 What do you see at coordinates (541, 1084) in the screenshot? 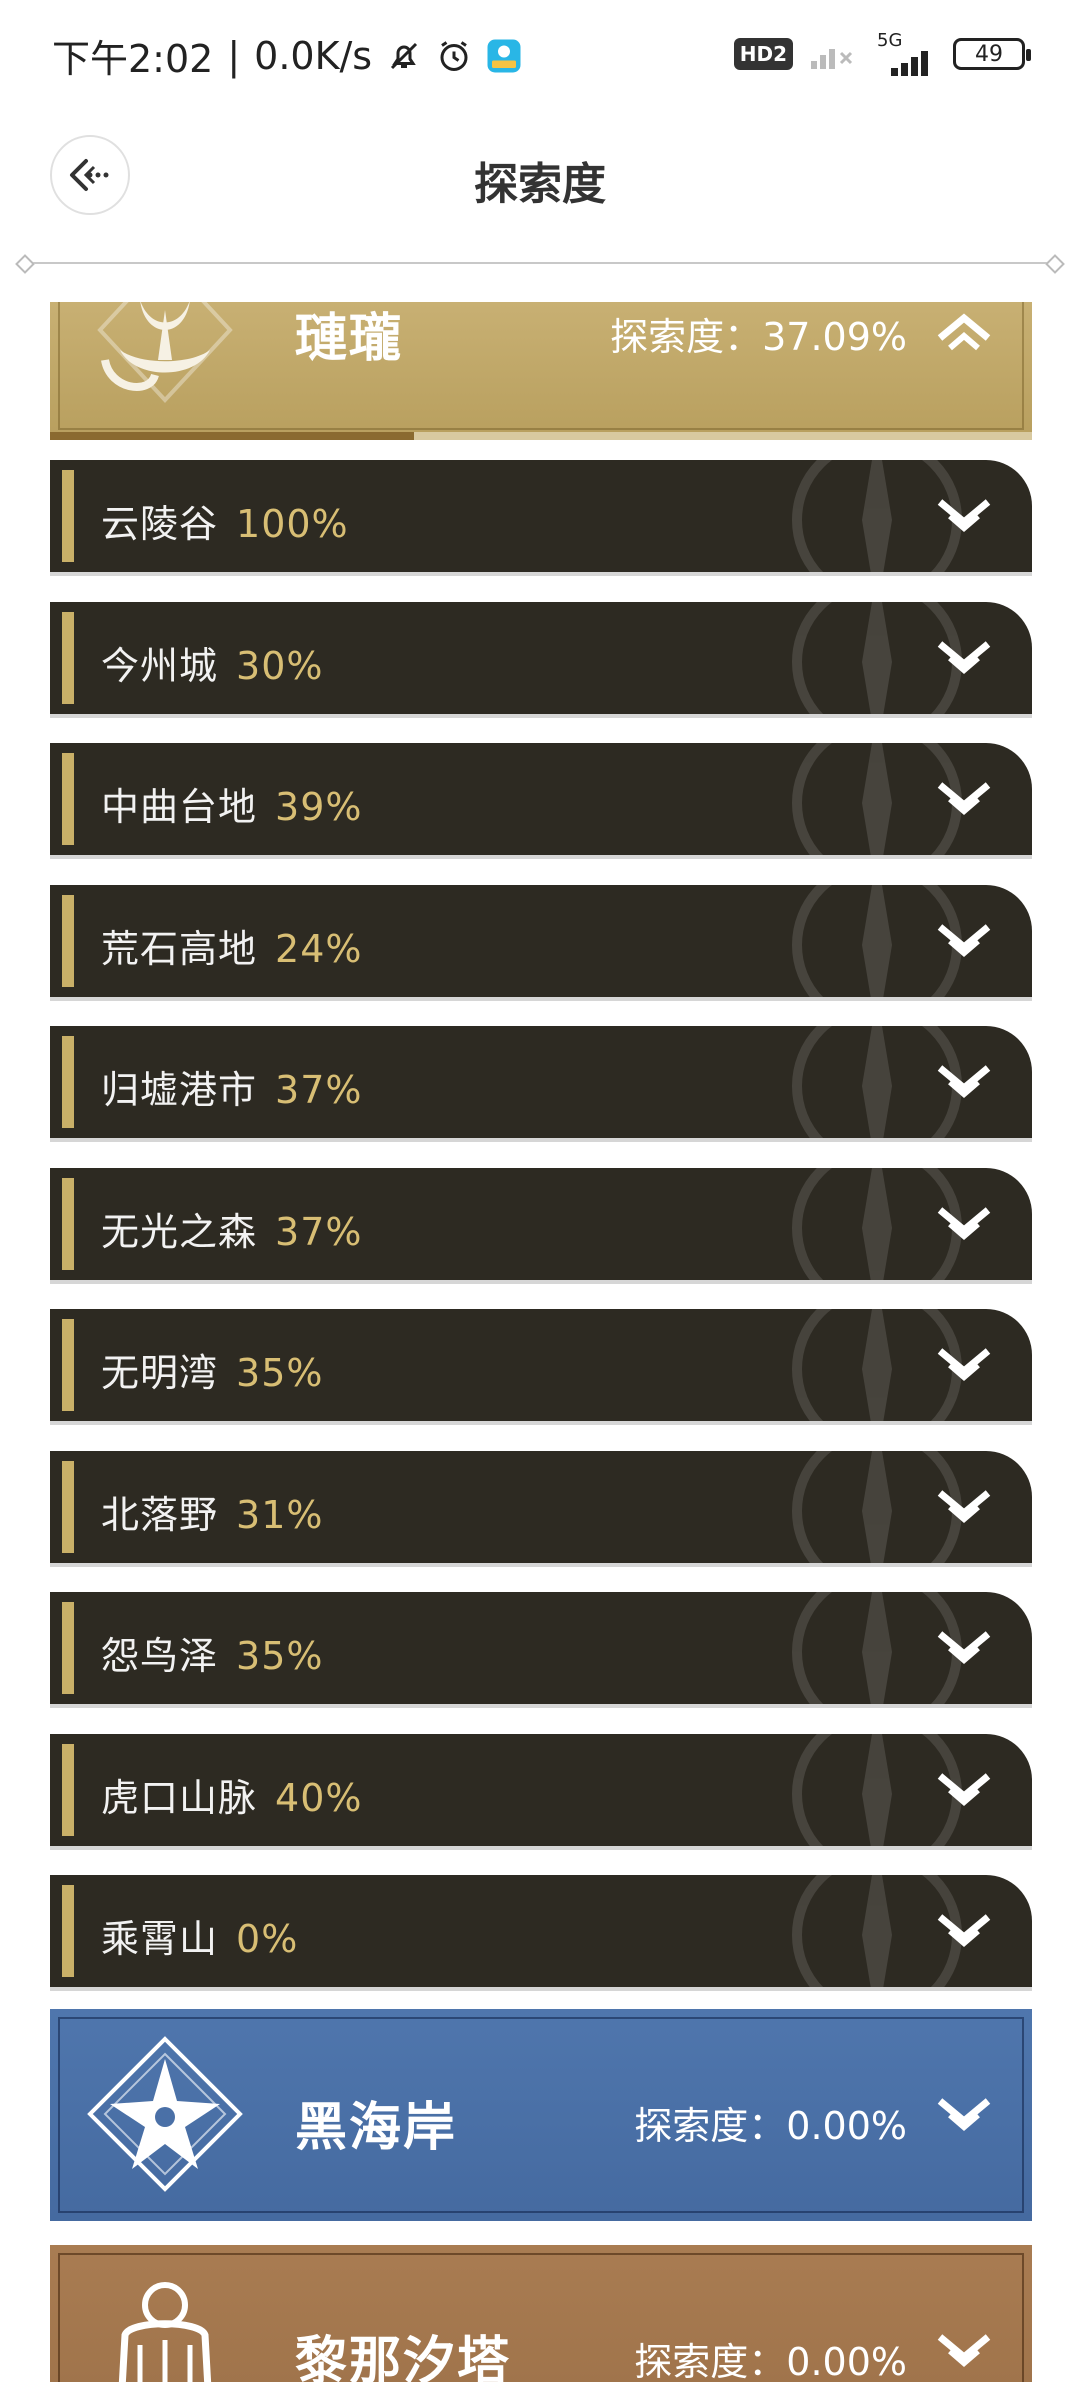
I see `area-row: 归墟港市 37%` at bounding box center [541, 1084].